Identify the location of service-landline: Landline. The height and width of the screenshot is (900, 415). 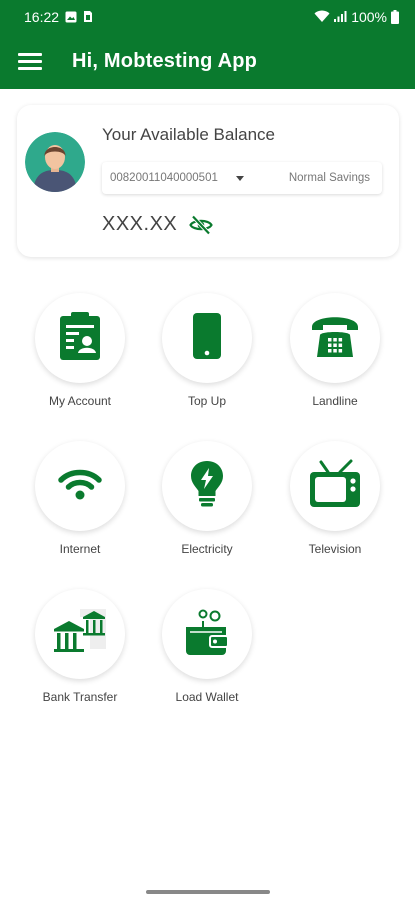
(335, 358).